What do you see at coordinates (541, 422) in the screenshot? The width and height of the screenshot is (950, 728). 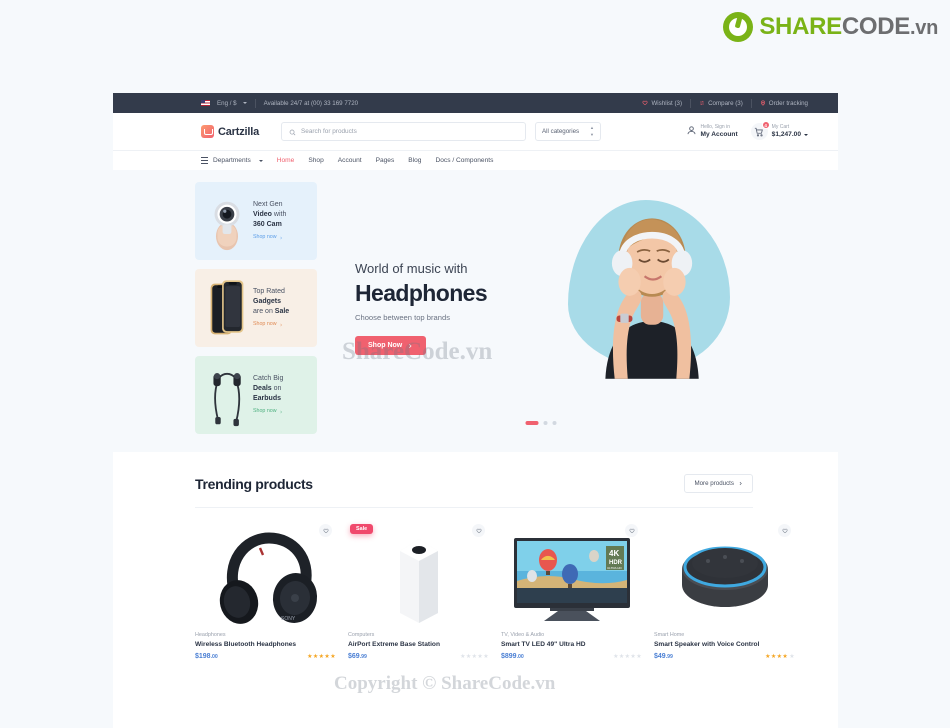 I see `carousel-pagination` at bounding box center [541, 422].